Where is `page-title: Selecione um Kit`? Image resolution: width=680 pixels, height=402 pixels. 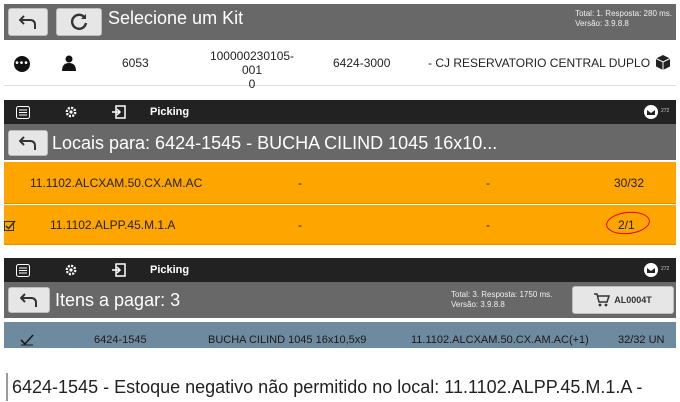
page-title: Selecione um Kit is located at coordinates (176, 18).